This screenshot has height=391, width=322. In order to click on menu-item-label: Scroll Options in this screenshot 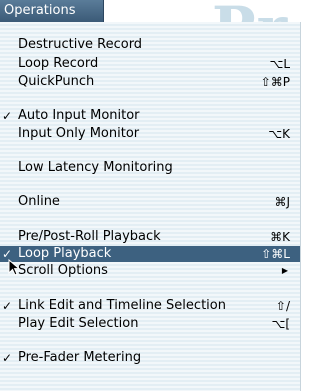, I will do `click(63, 270)`.